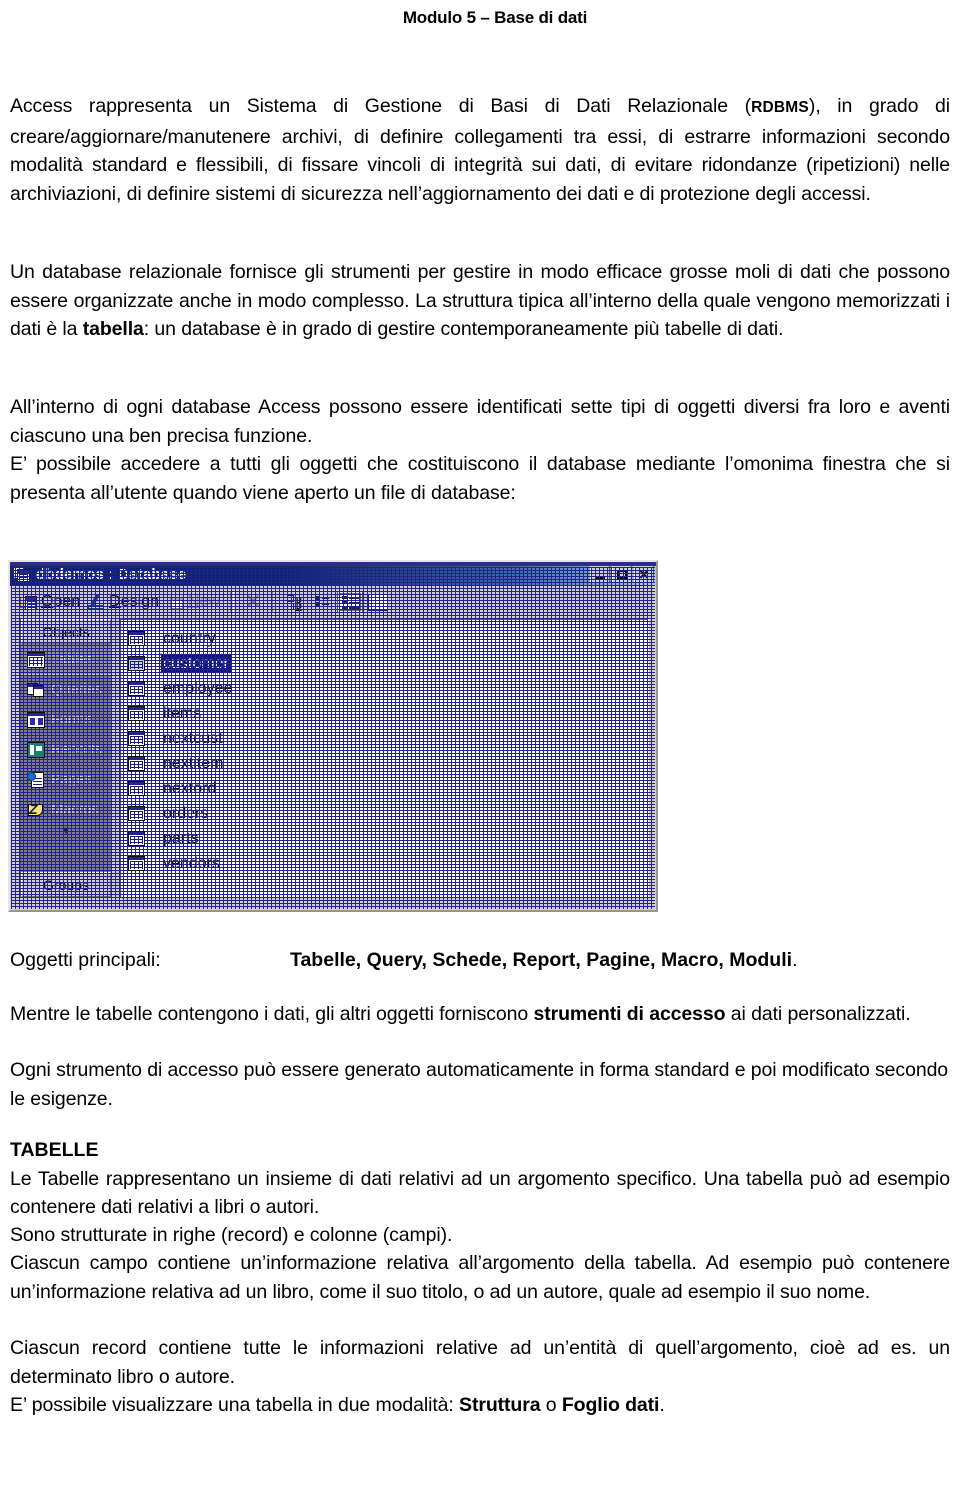  Describe the element at coordinates (629, 1014) in the screenshot. I see `strumenti-di-accesso-bold: strumenti di accesso` at that location.